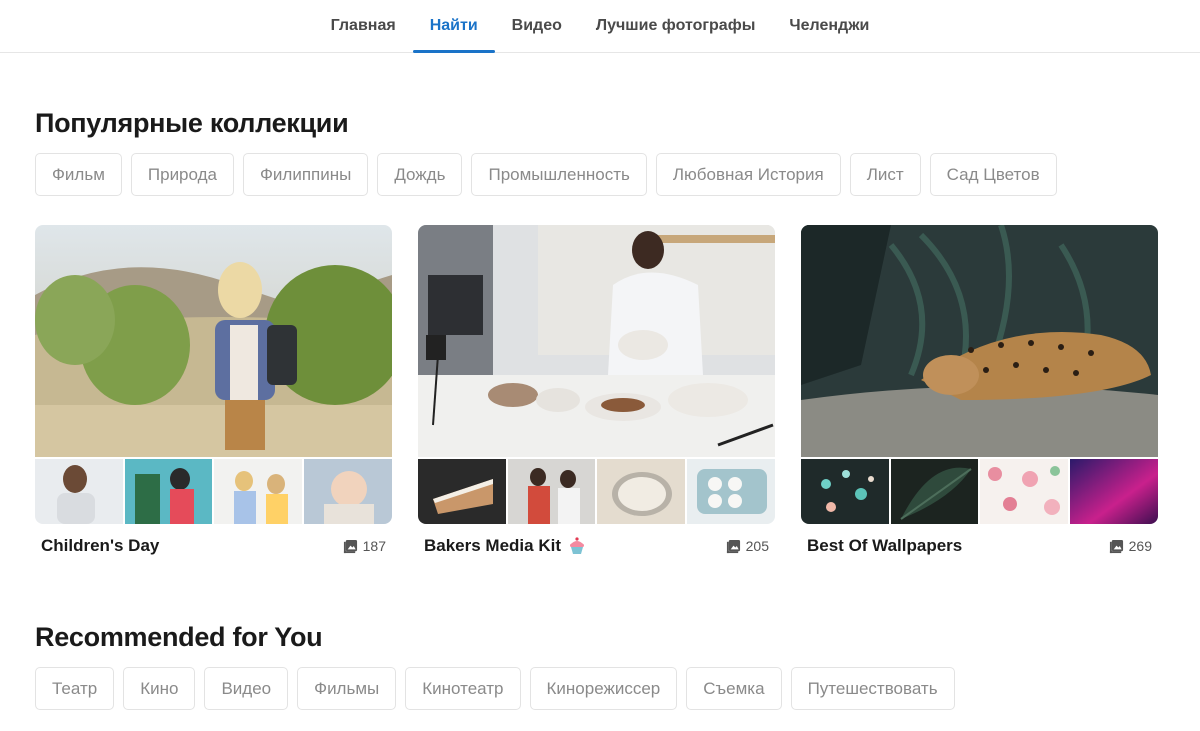 The height and width of the screenshot is (731, 1200). What do you see at coordinates (537, 26) in the screenshot?
I see `tab-videos: Видео` at bounding box center [537, 26].